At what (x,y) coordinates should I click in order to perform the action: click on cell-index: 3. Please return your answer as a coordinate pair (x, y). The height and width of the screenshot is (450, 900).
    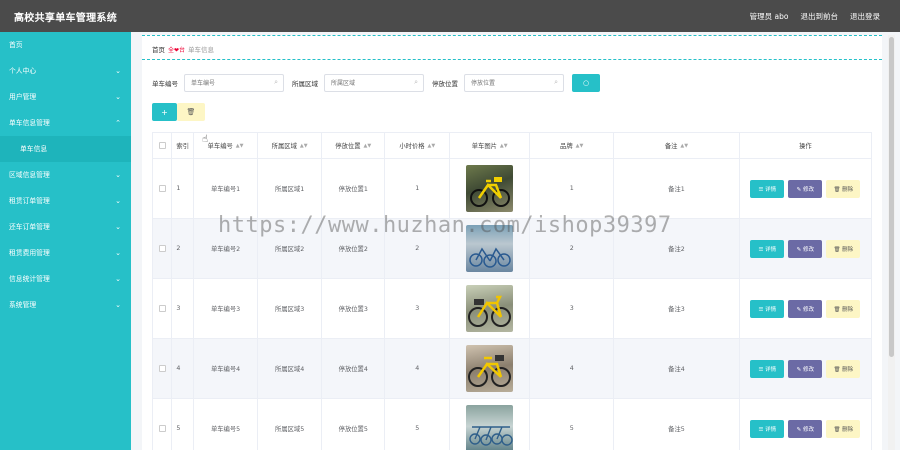
    Looking at the image, I should click on (183, 308).